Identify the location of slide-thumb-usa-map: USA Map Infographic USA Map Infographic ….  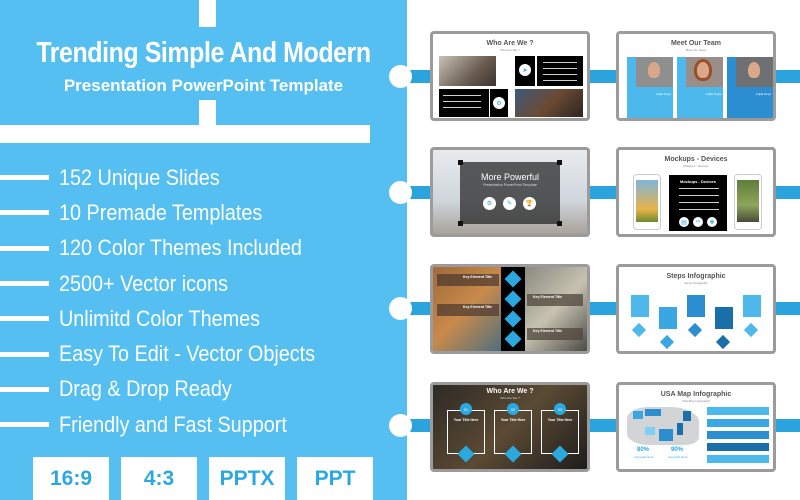
(696, 427).